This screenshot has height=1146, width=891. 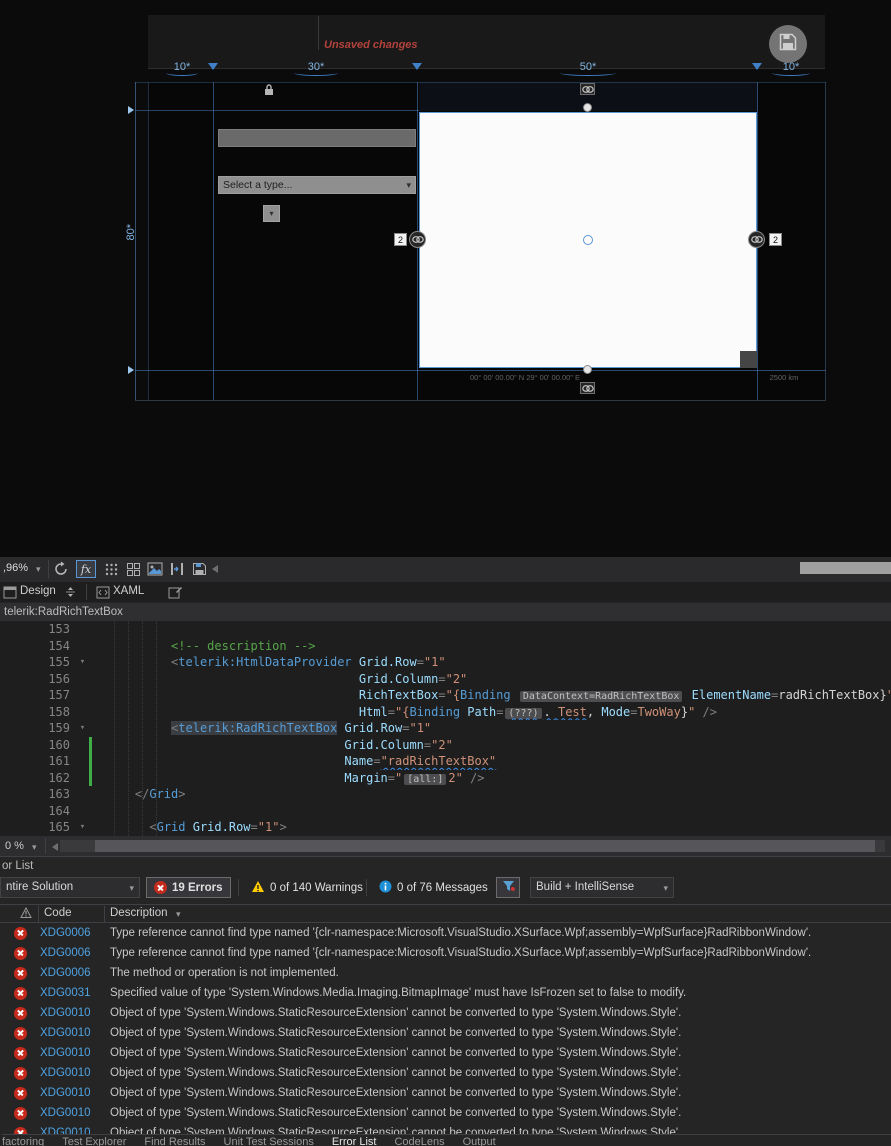 What do you see at coordinates (445, 744) in the screenshot?
I see `code-line: 160 Grid.Column="2"` at bounding box center [445, 744].